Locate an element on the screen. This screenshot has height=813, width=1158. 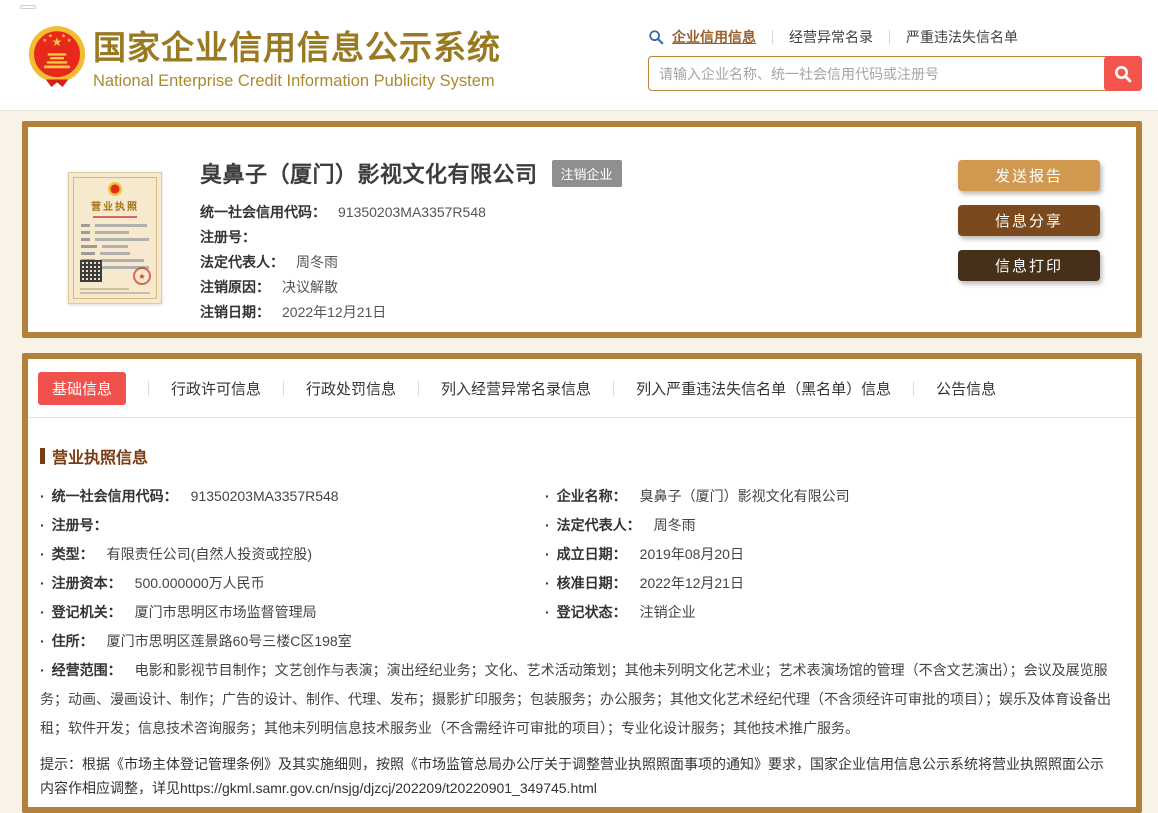
business-license-image: 营业执照 ★ is located at coordinates (115, 238).